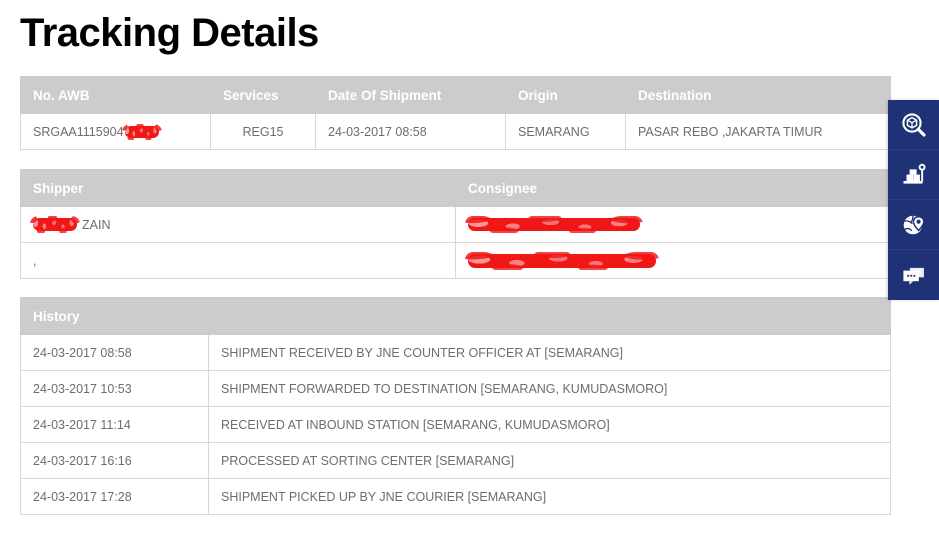 Image resolution: width=939 pixels, height=541 pixels. I want to click on rail-button-shipping-rate, so click(913, 175).